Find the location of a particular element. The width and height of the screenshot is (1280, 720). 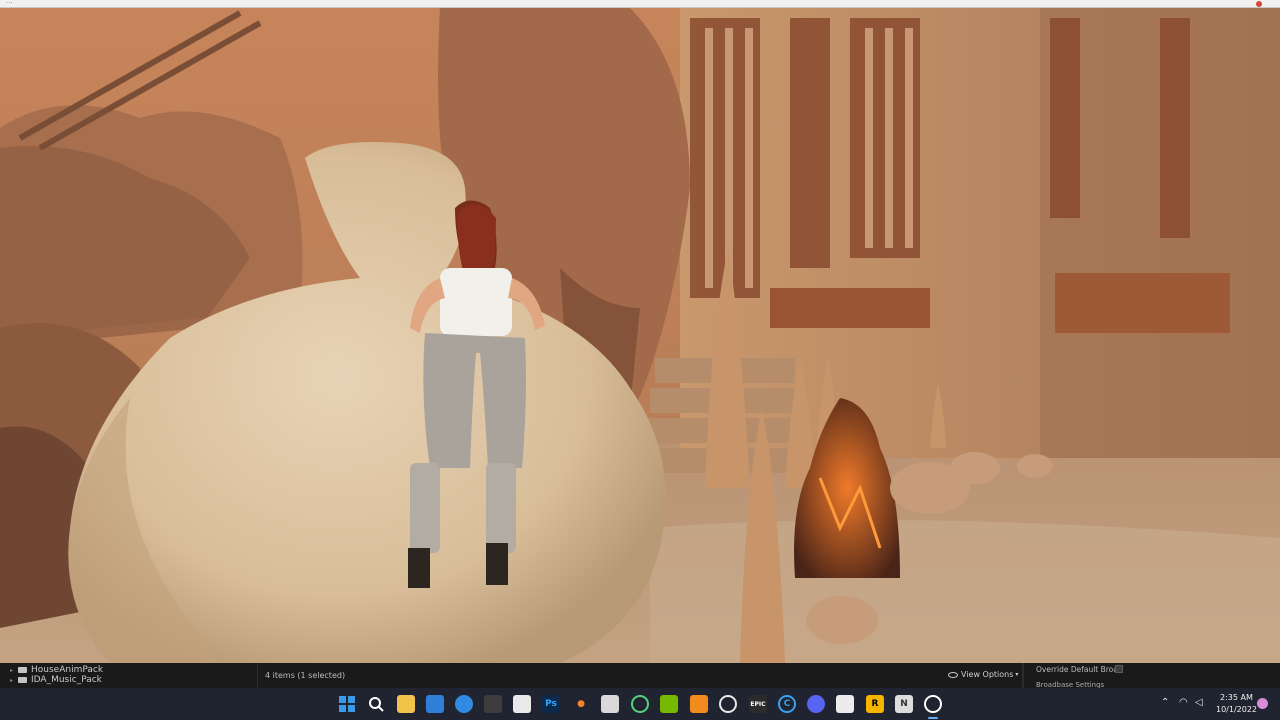

panel-divider is located at coordinates (1023, 675).